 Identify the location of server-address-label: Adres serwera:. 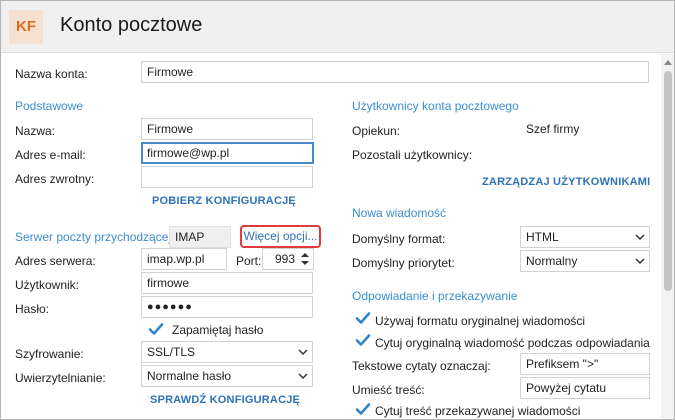
(55, 261).